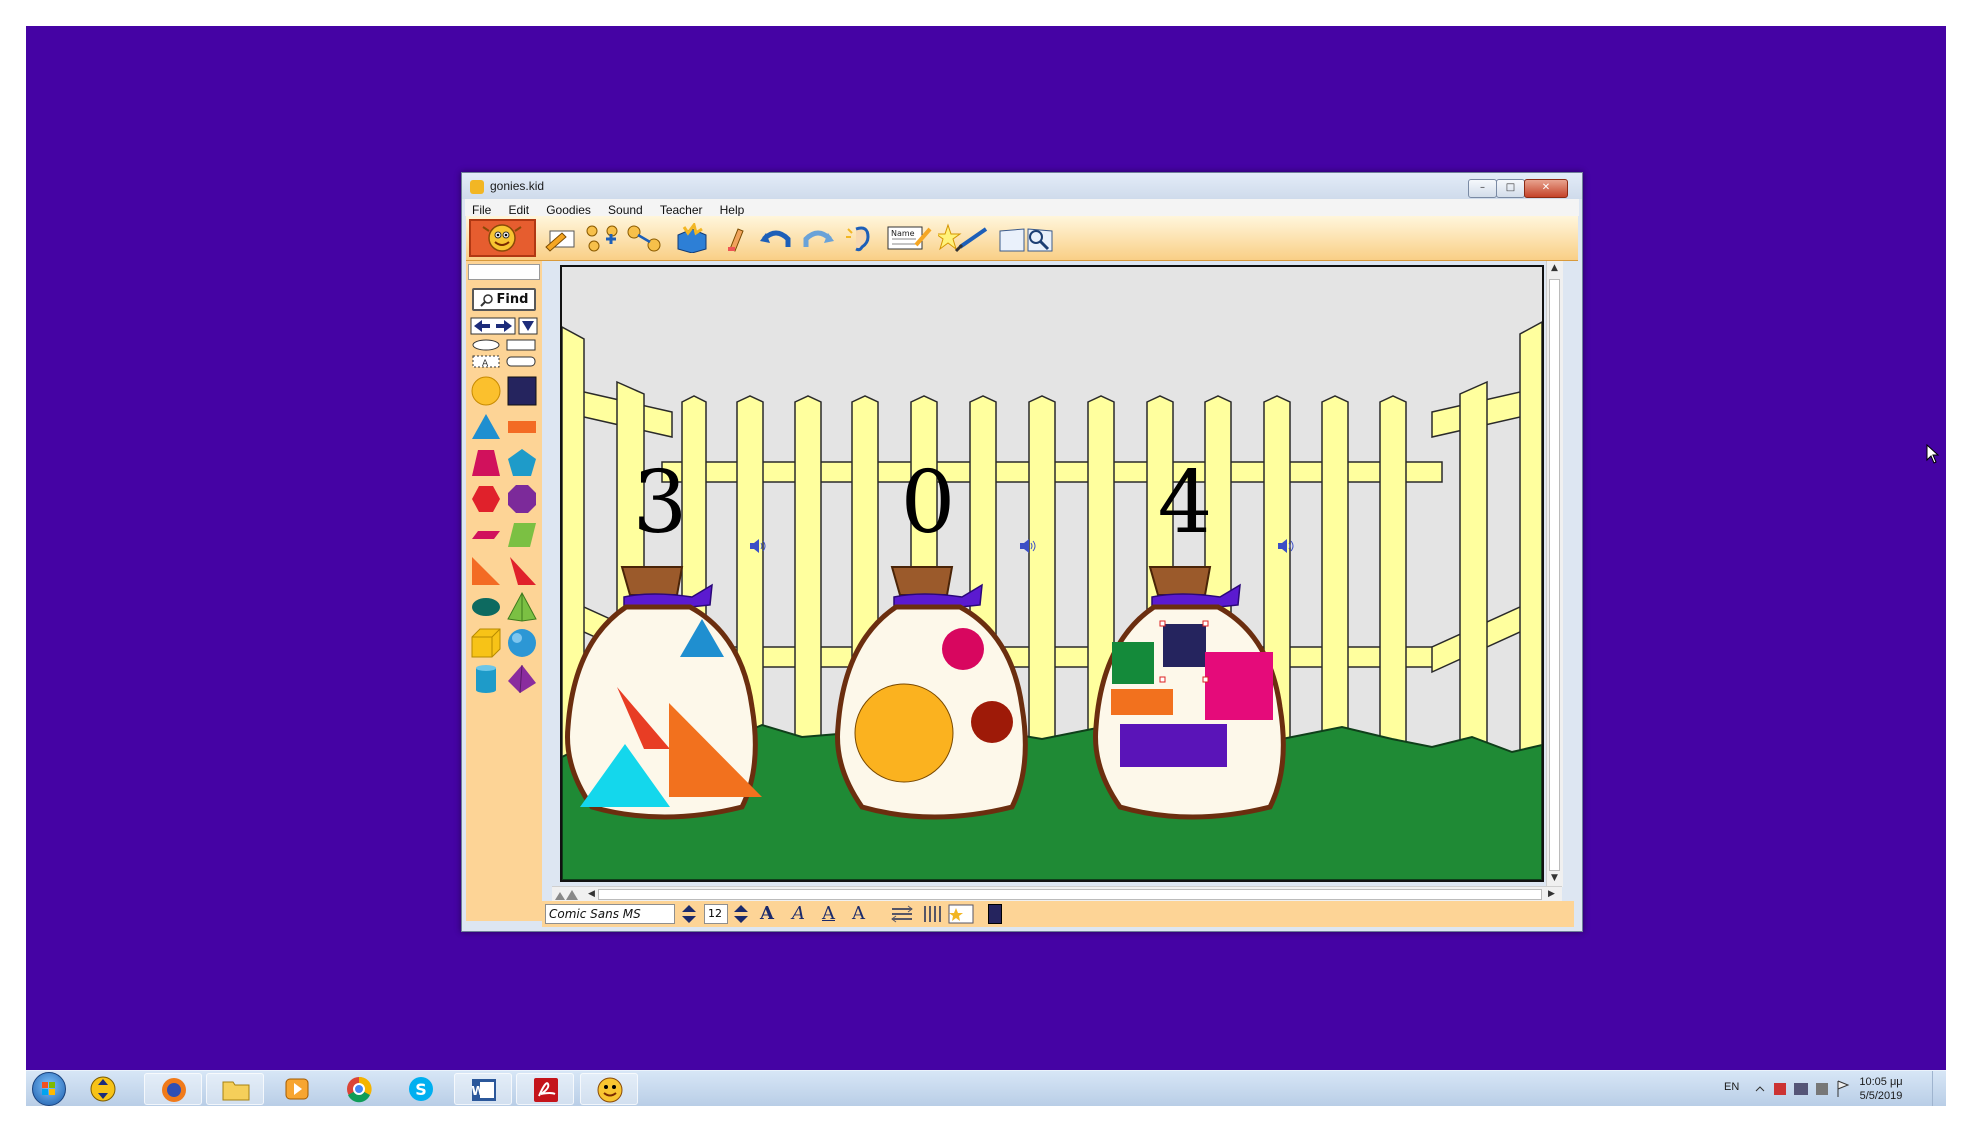  What do you see at coordinates (1482, 188) in the screenshot?
I see `minimize-button: –` at bounding box center [1482, 188].